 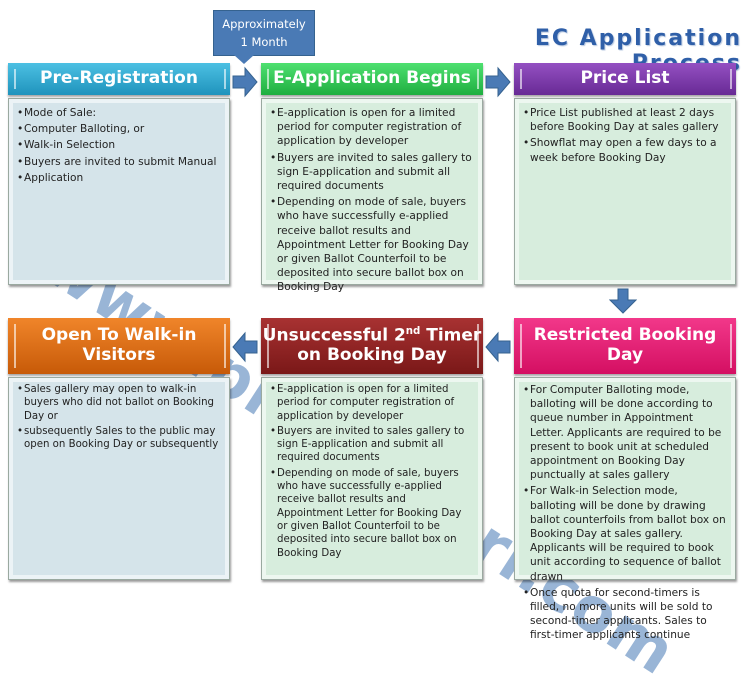 I want to click on bullet: Walk-in Selection, so click(x=119, y=145).